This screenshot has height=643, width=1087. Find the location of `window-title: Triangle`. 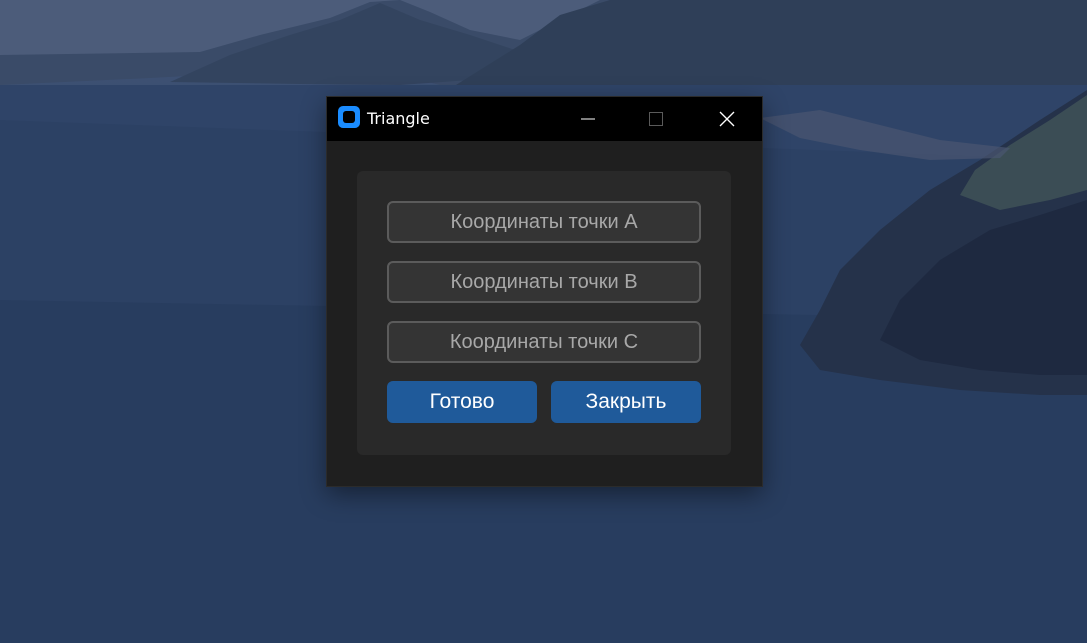

window-title: Triangle is located at coordinates (398, 118).